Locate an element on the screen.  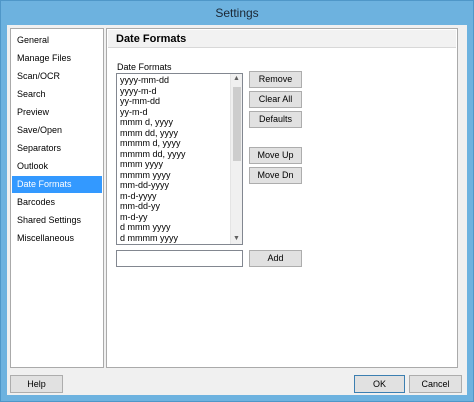
move-up-button: Move Up is located at coordinates (275, 155).